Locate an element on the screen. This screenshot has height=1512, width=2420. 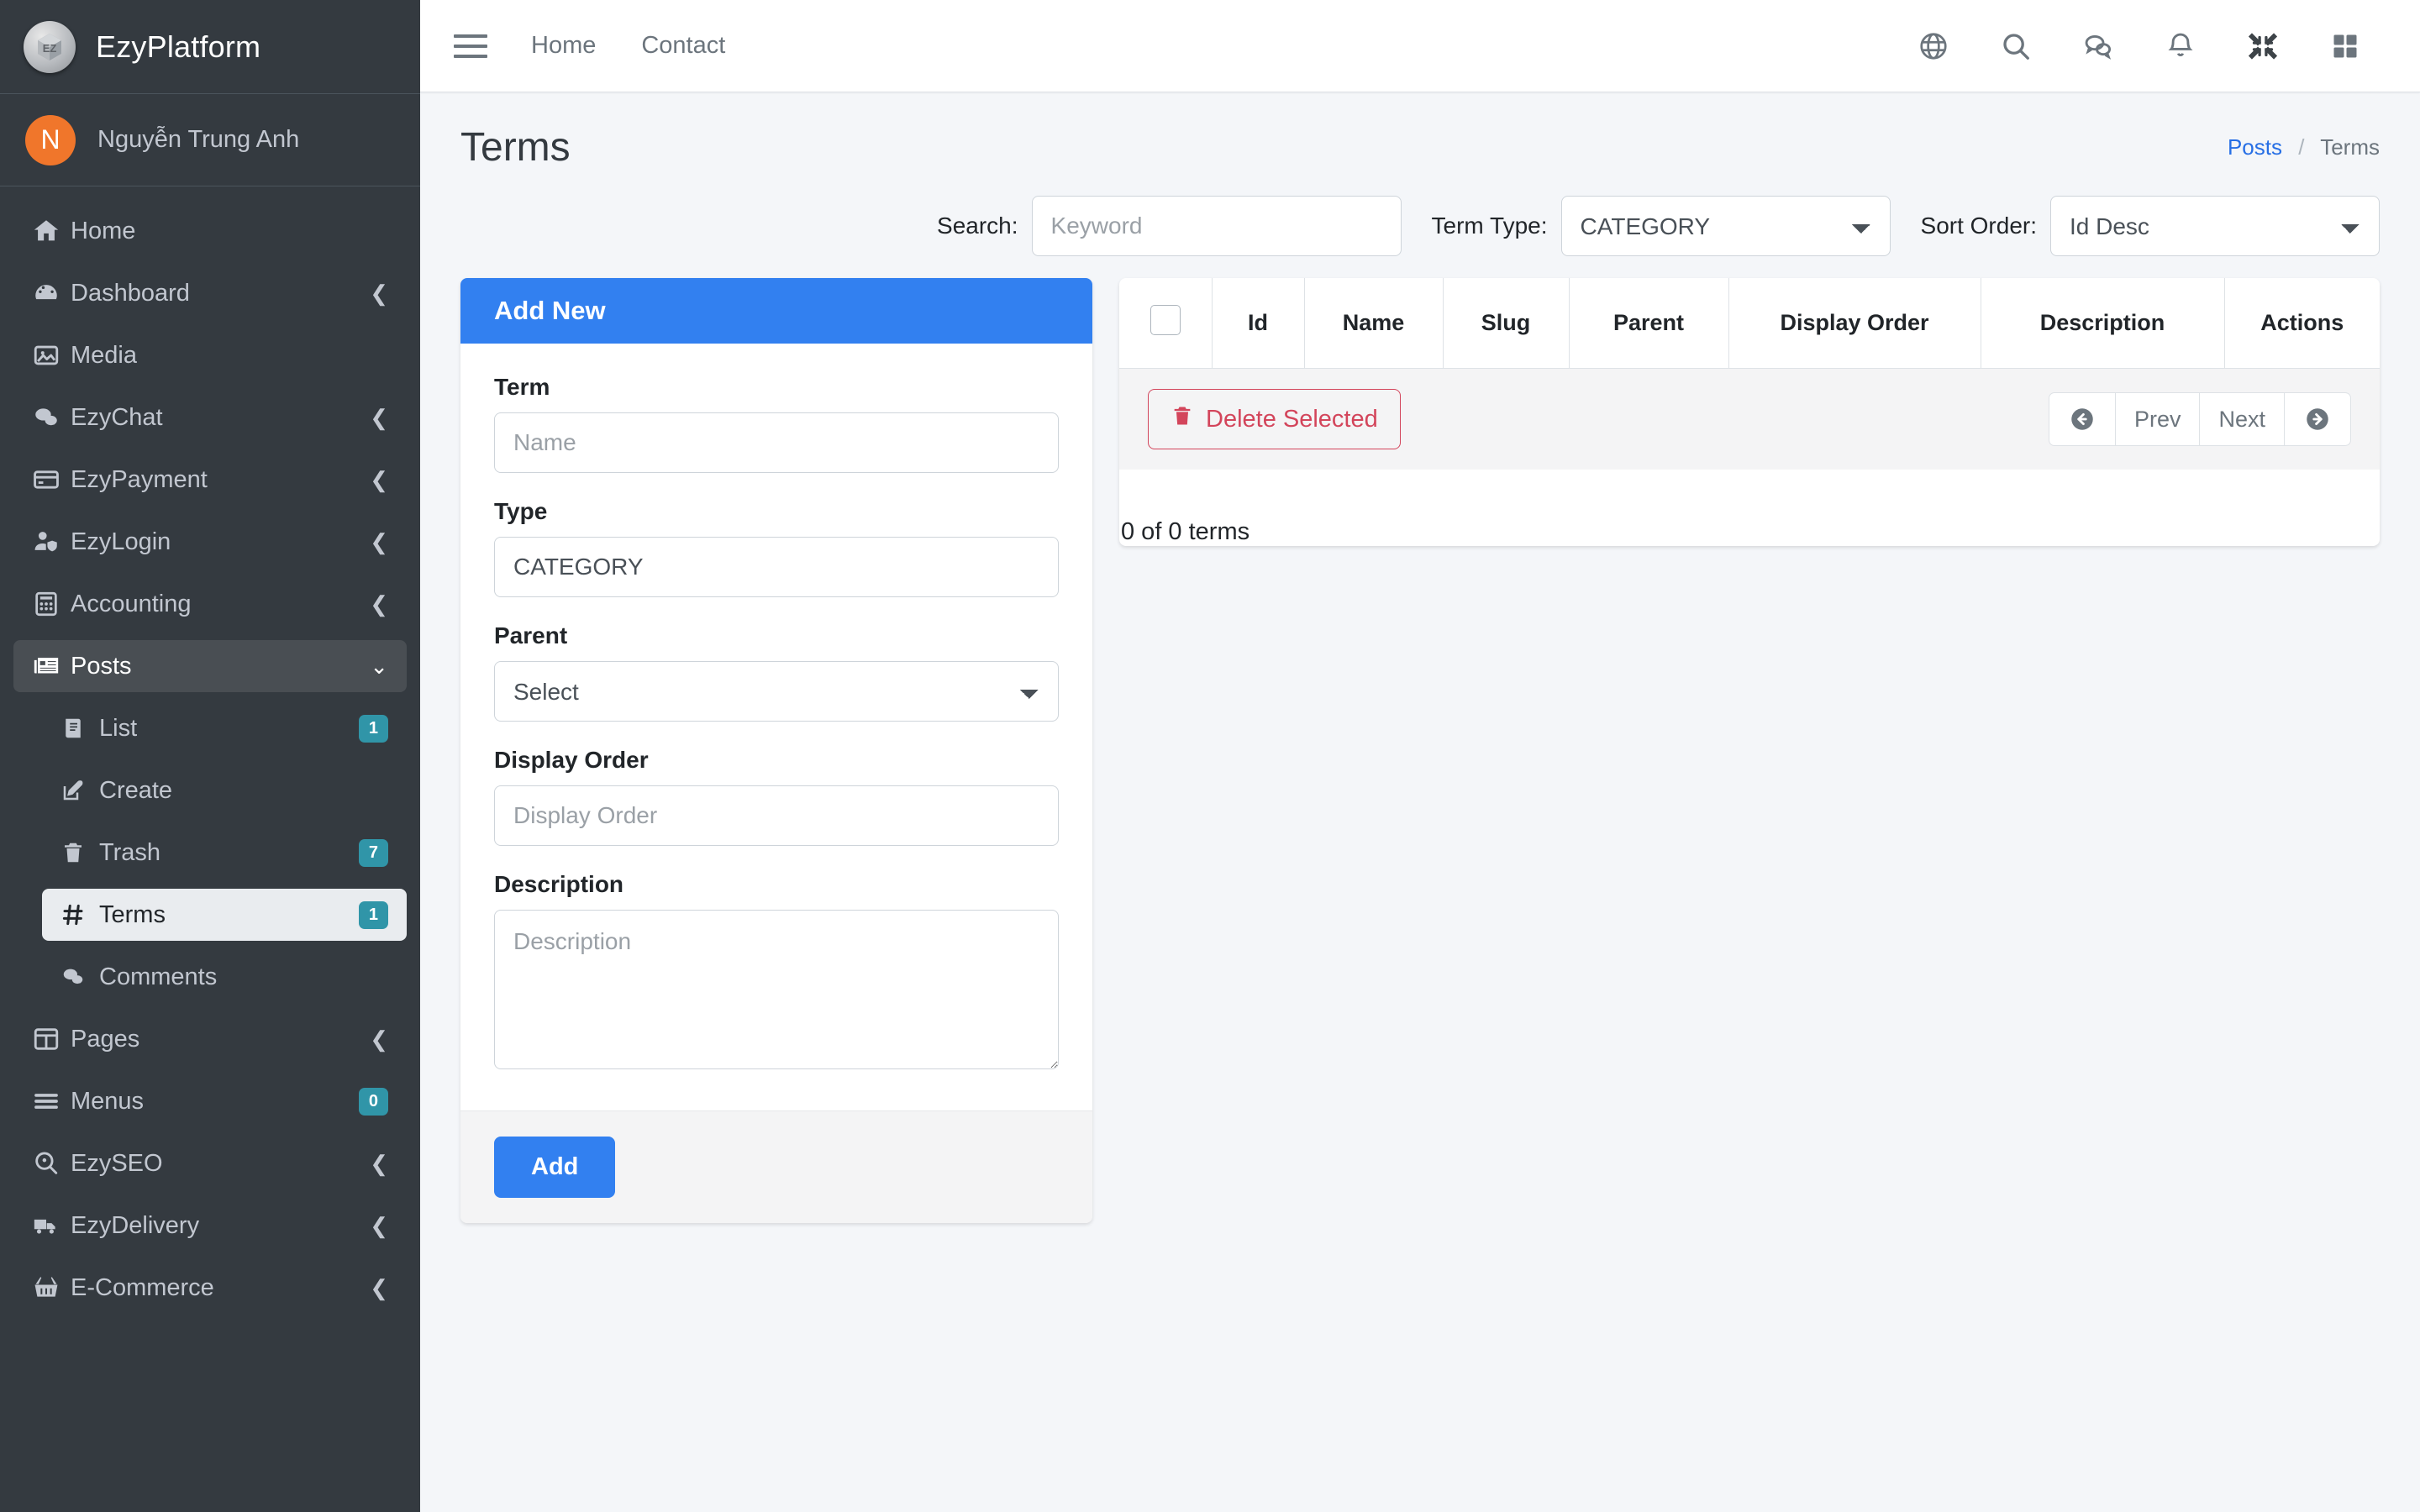
display-order-input is located at coordinates (777, 815).